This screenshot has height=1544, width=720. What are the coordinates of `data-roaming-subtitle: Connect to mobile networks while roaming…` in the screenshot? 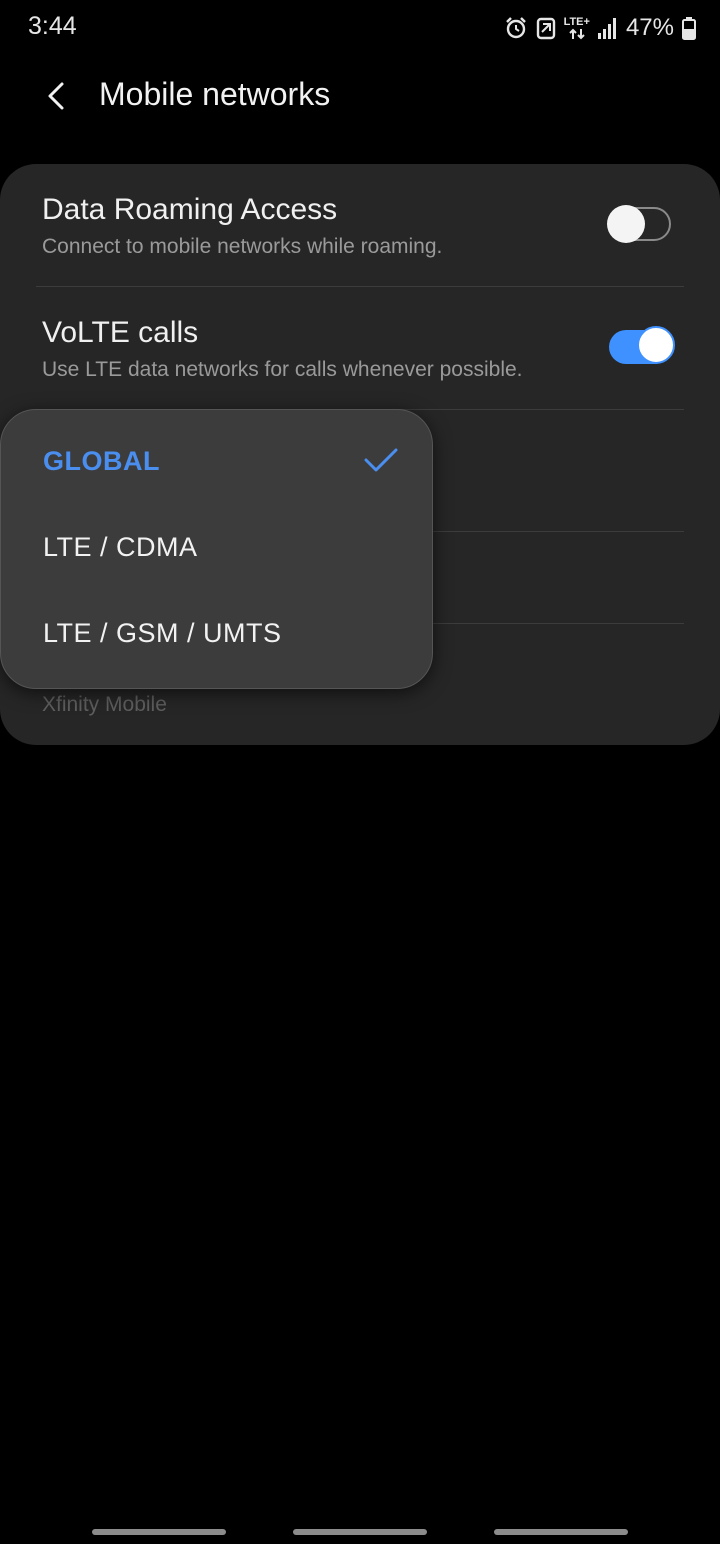 It's located at (242, 246).